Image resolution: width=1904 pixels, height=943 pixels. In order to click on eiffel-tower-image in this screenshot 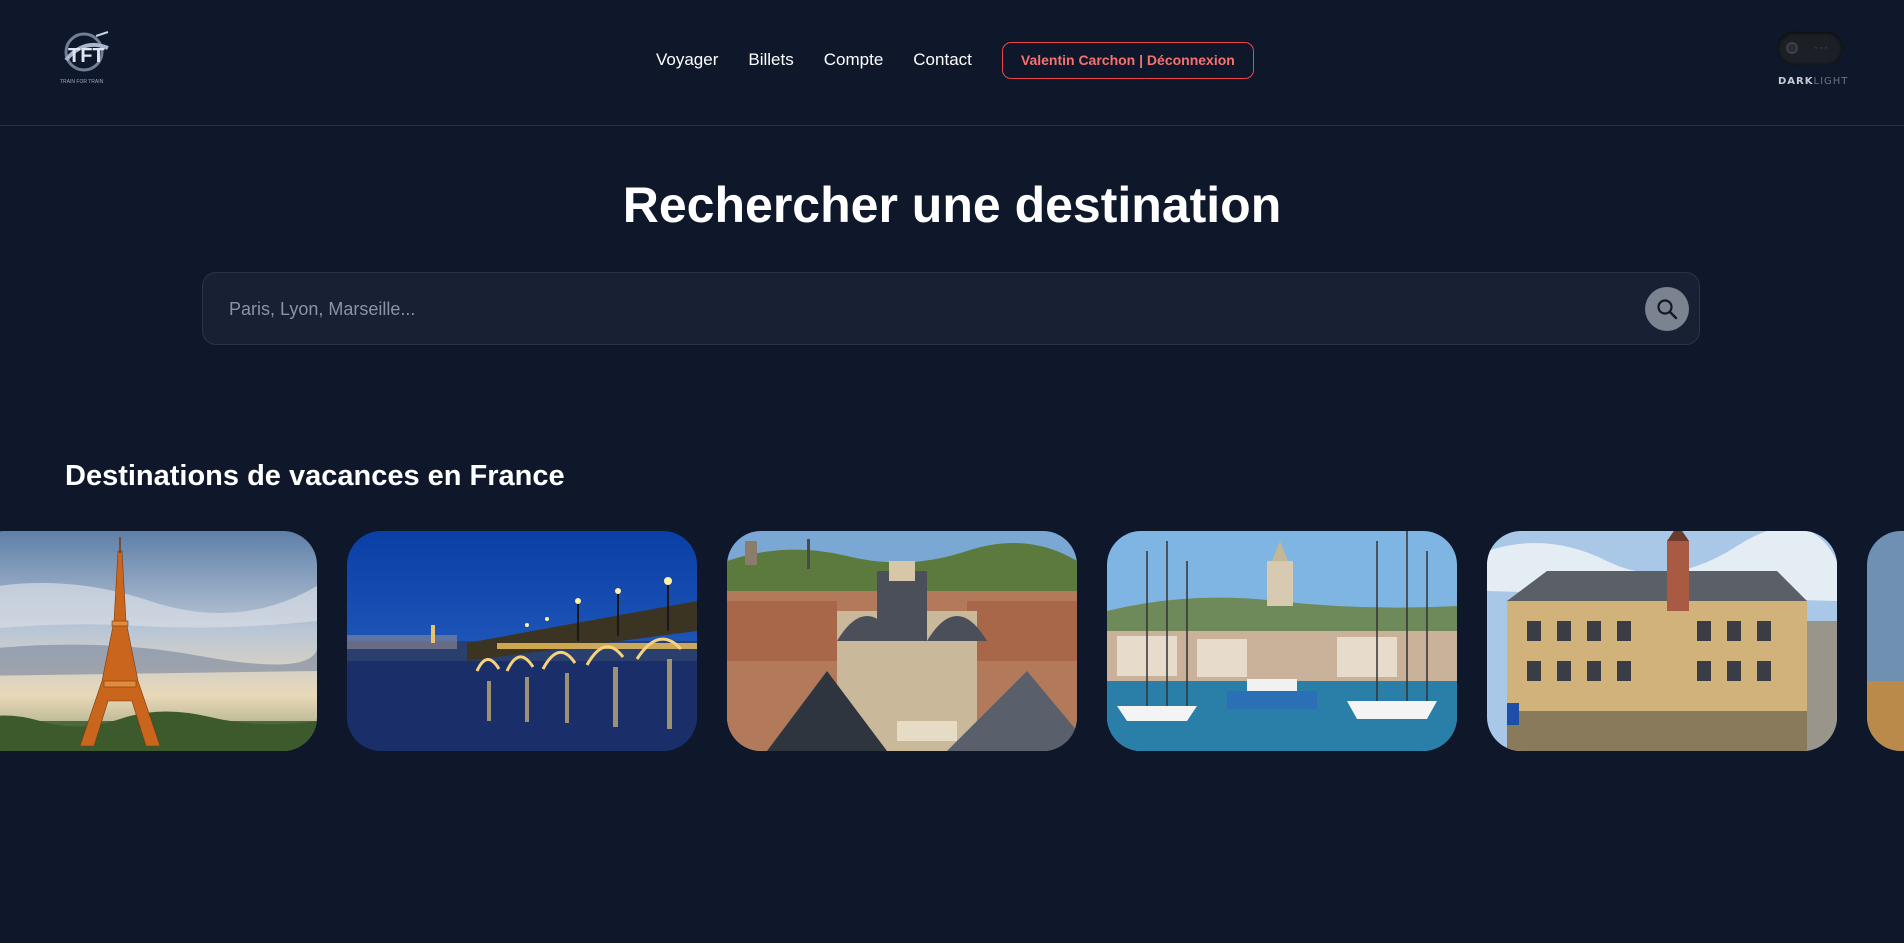, I will do `click(158, 641)`.